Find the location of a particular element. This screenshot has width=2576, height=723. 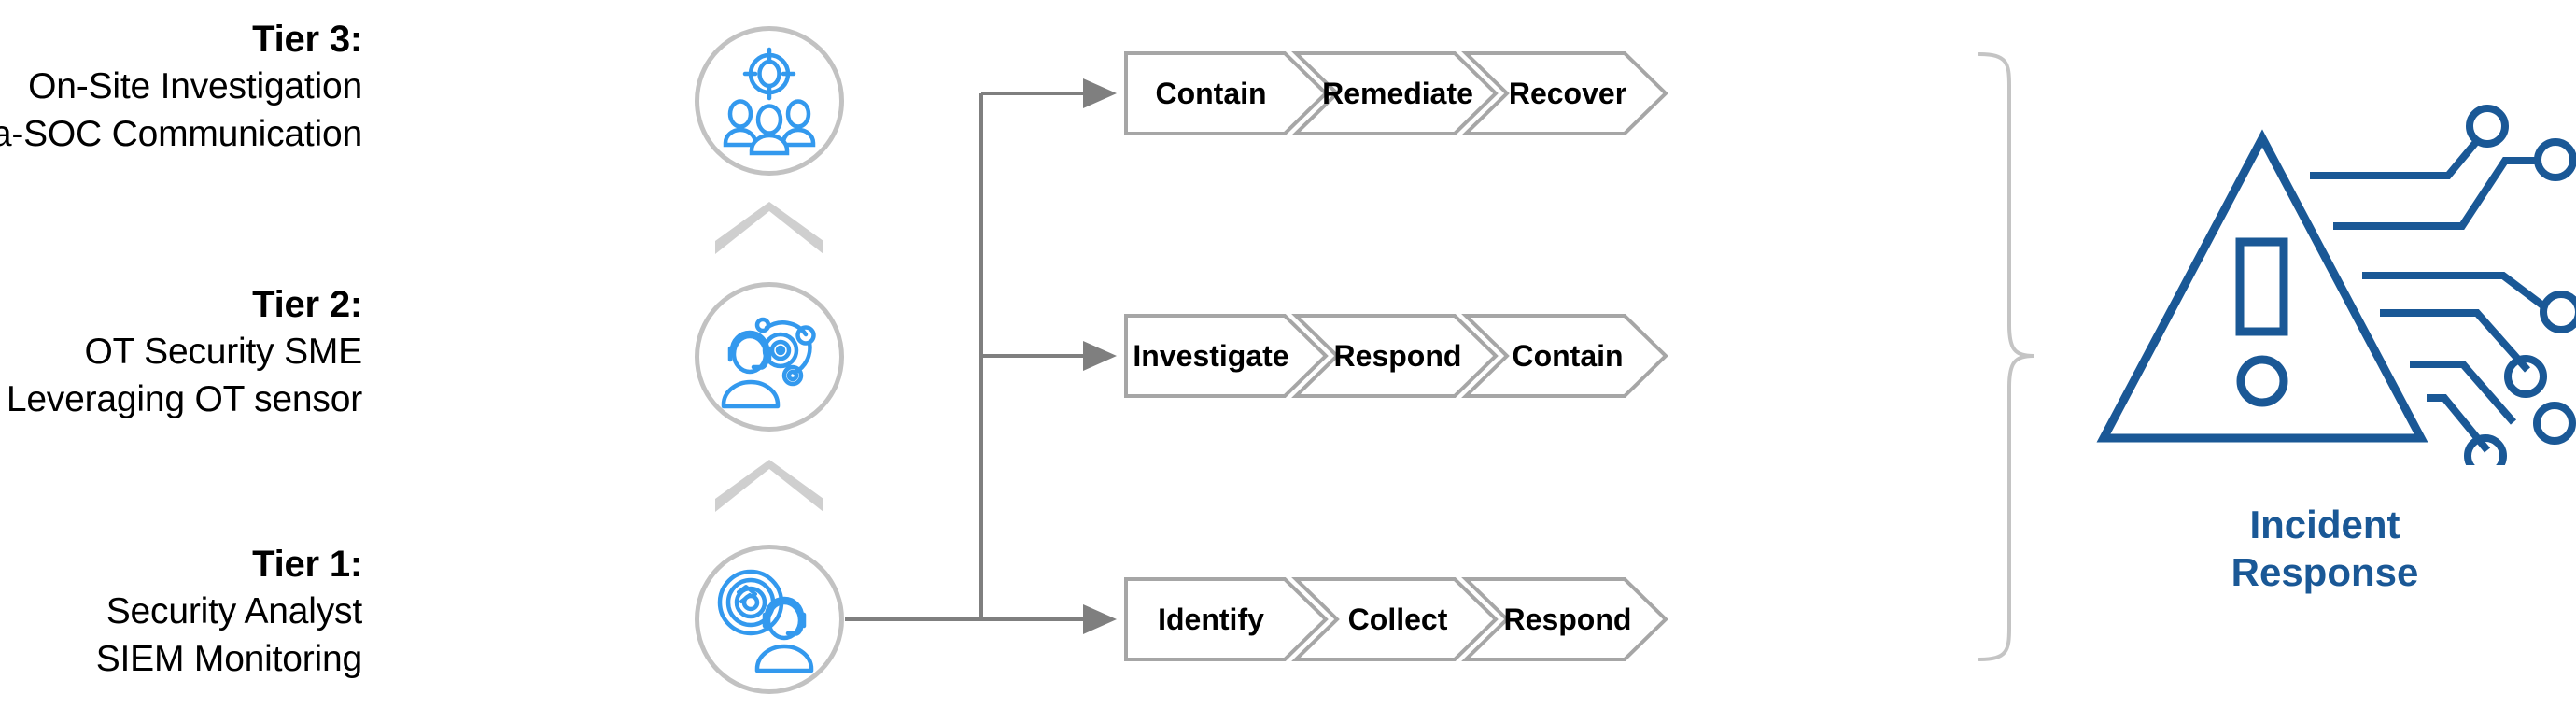

escalation-arrow-tier1-to-tier2 is located at coordinates (769, 487).